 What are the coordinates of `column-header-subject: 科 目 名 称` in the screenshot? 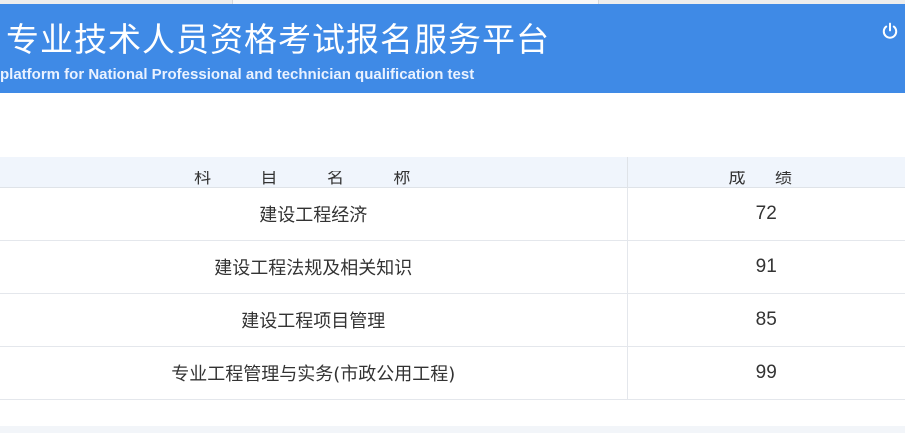 It's located at (313, 172).